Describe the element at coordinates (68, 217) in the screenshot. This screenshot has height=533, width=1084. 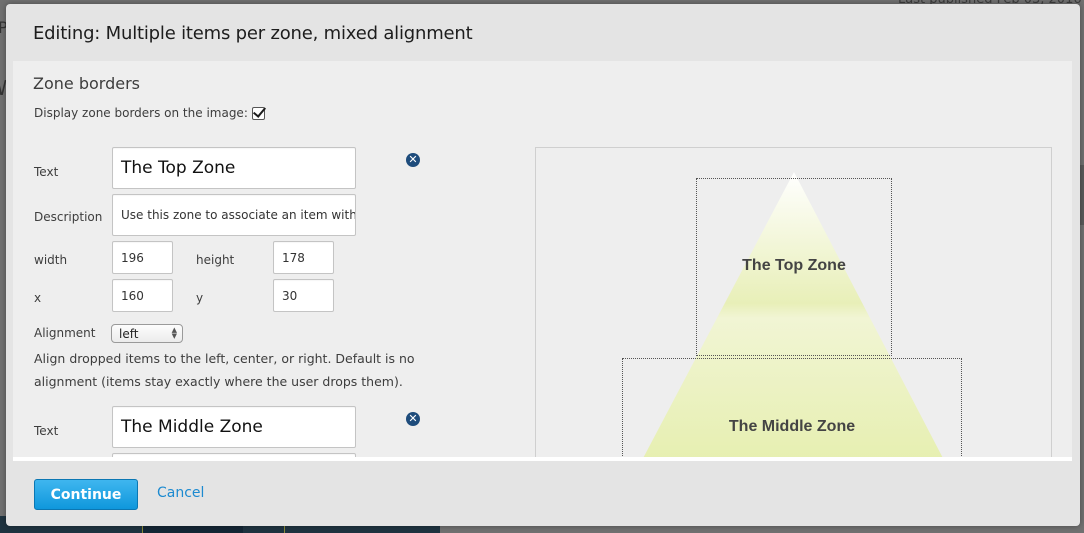
I see `zone-description-label: Description` at that location.